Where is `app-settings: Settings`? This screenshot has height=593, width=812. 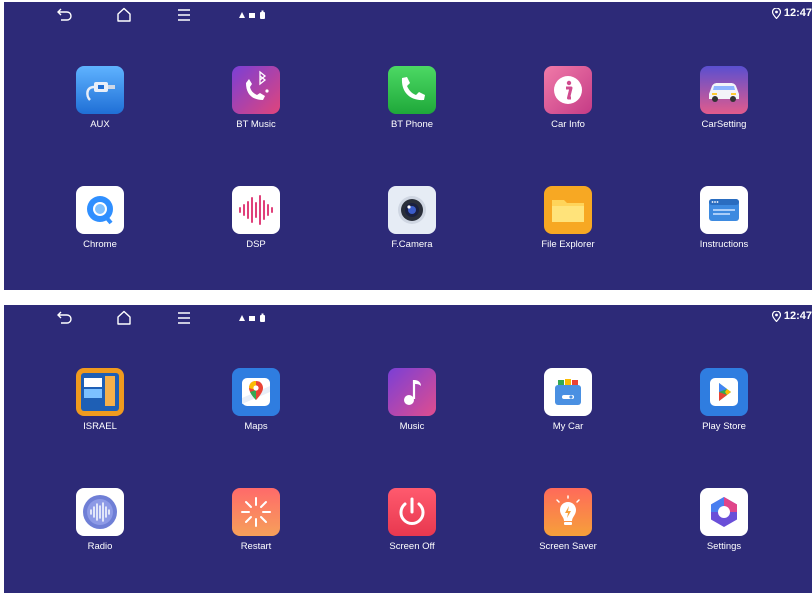
app-settings: Settings is located at coordinates (724, 528).